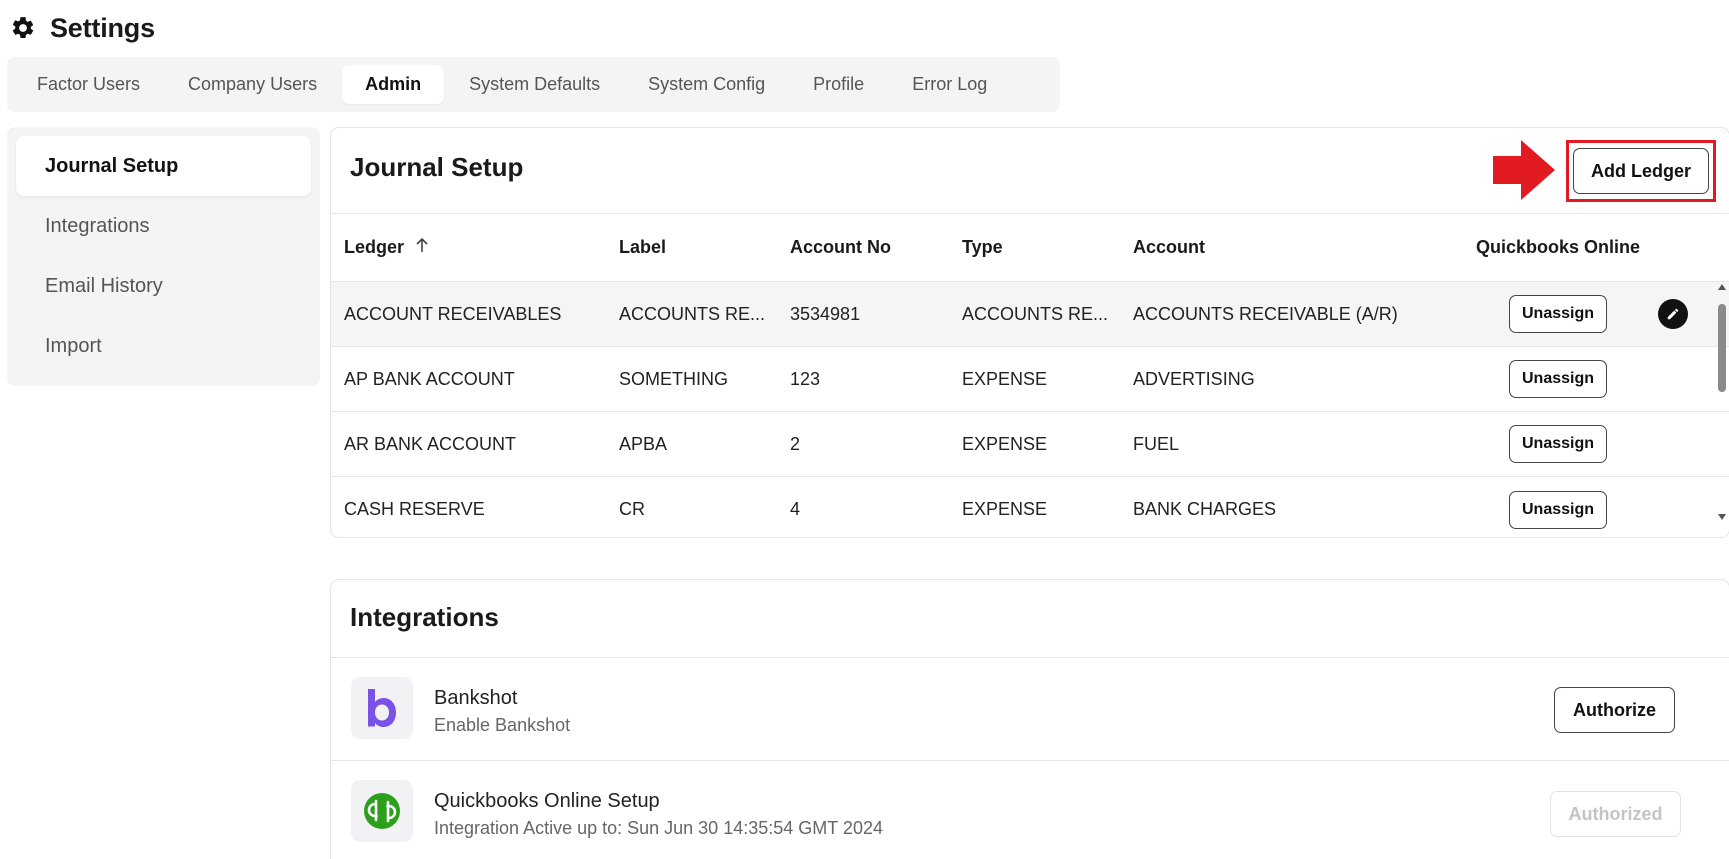 This screenshot has height=859, width=1729. Describe the element at coordinates (476, 698) in the screenshot. I see `integration-name: Bankshot` at that location.